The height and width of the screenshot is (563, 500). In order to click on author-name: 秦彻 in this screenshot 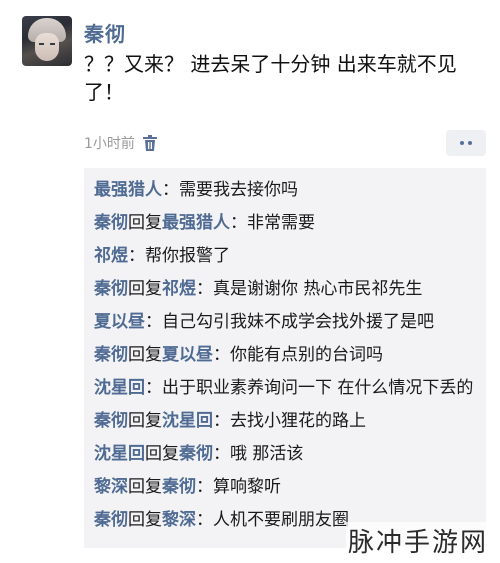, I will do `click(105, 32)`.